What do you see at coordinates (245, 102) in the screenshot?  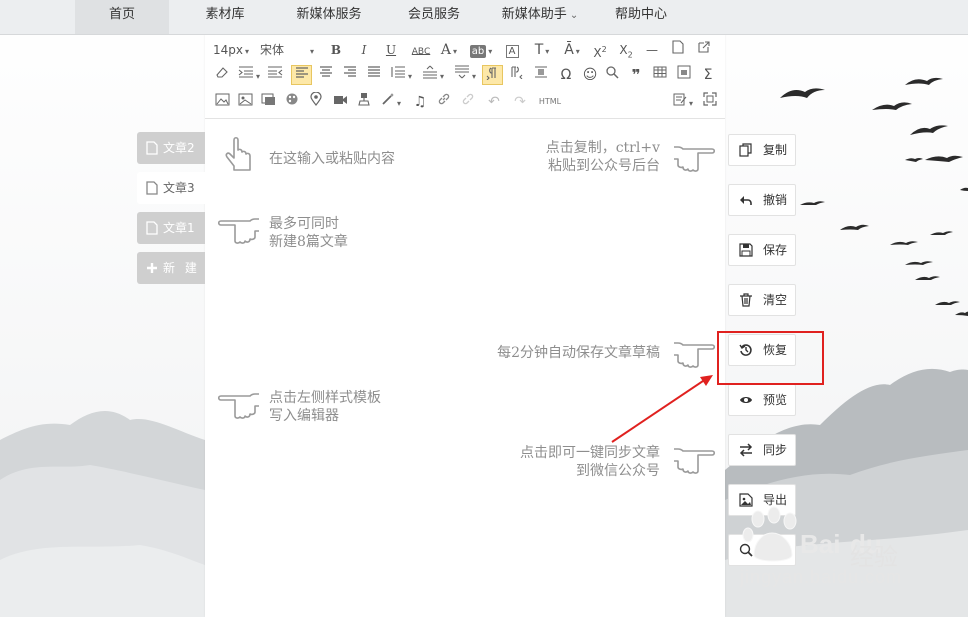 I see `multi-image-icon` at bounding box center [245, 102].